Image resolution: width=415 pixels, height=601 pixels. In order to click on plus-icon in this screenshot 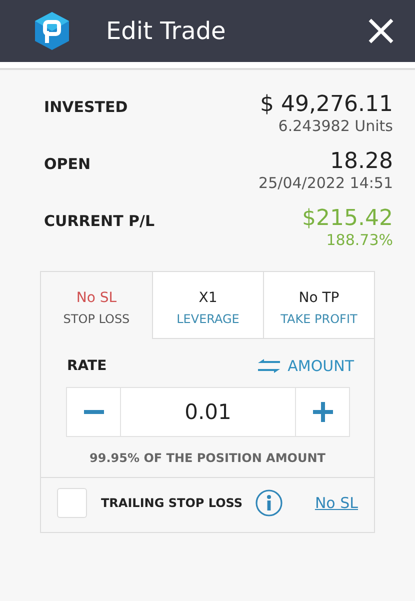, I will do `click(322, 412)`.